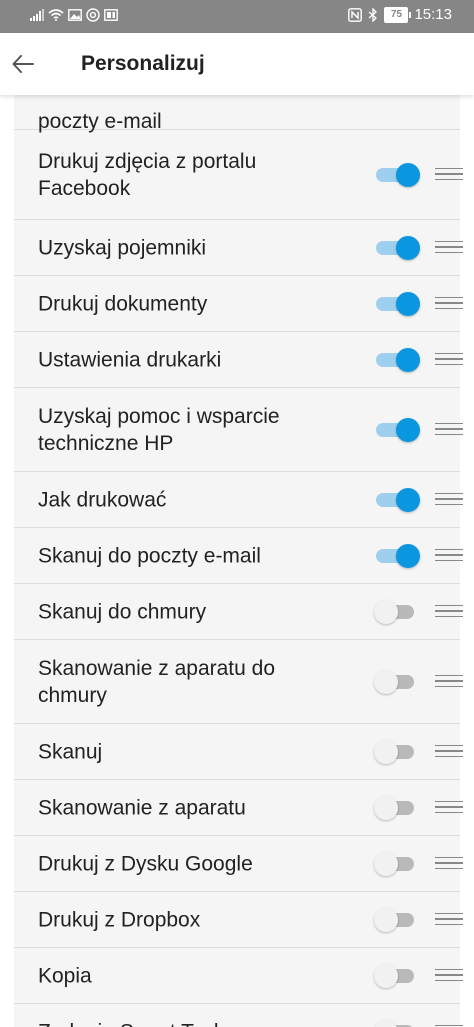 The image size is (474, 1027). Describe the element at coordinates (238, 976) in the screenshot. I see `list-item: Kopia` at that location.